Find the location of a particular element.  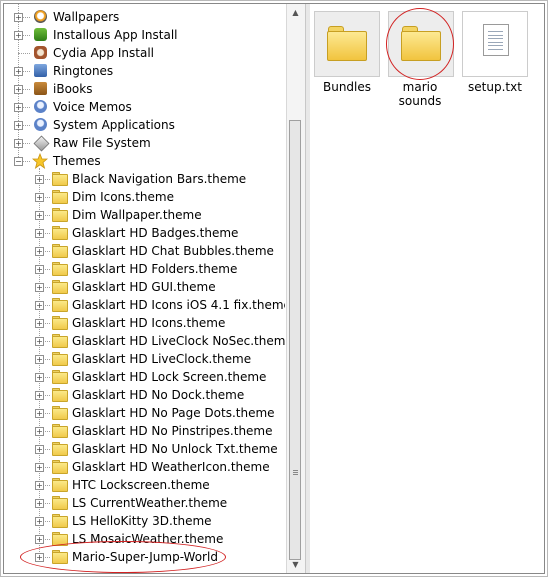

scroll-down-icon: ▼ is located at coordinates (295, 564).